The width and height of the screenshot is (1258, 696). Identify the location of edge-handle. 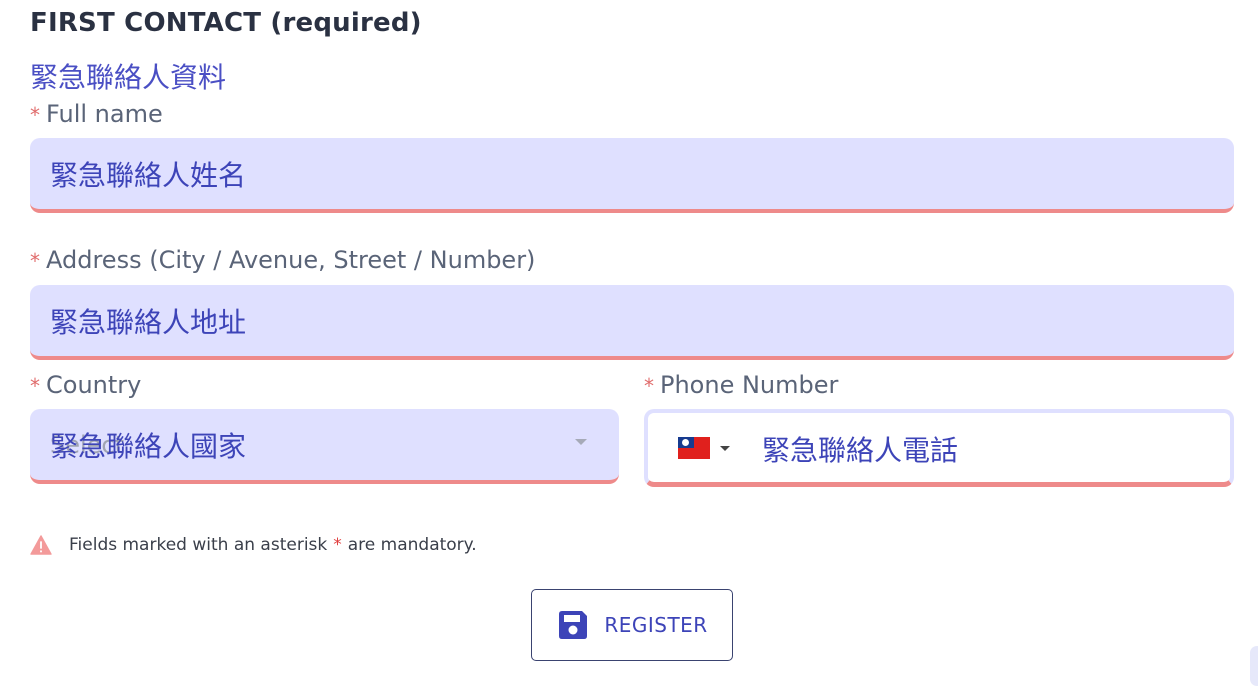
(1254, 666).